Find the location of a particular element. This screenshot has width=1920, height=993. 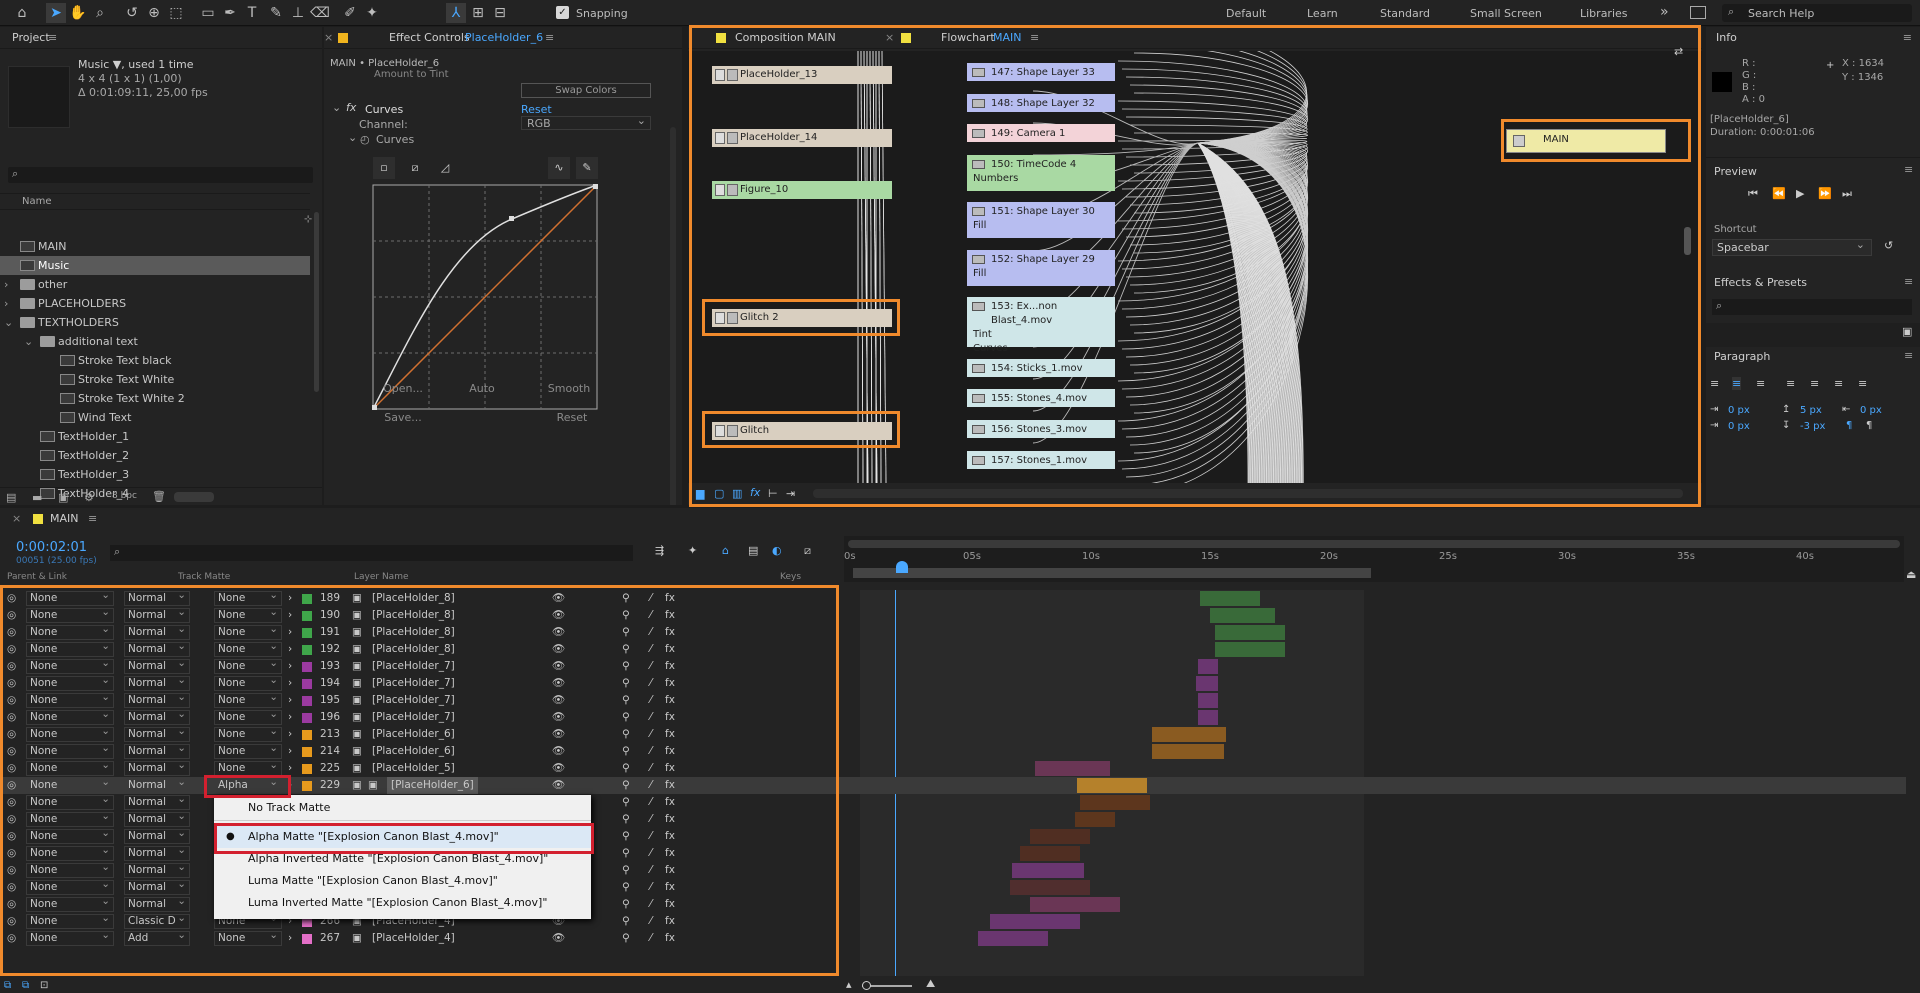

thumbnail-slider is located at coordinates (194, 497).